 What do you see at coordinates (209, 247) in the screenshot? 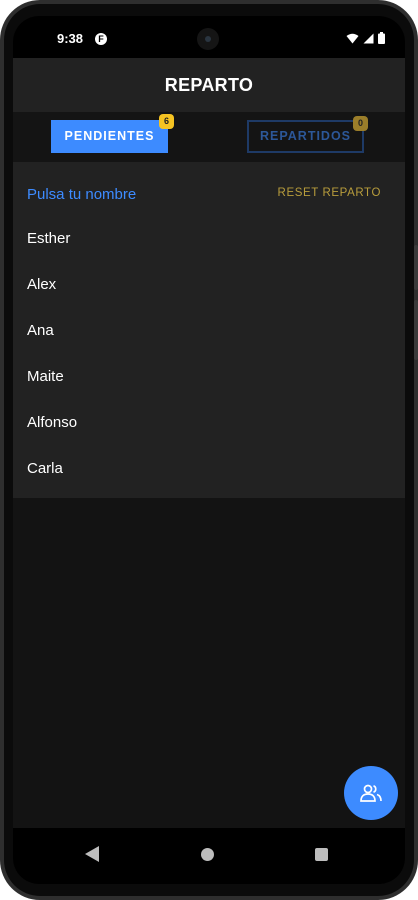
I see `list-item: Esther` at bounding box center [209, 247].